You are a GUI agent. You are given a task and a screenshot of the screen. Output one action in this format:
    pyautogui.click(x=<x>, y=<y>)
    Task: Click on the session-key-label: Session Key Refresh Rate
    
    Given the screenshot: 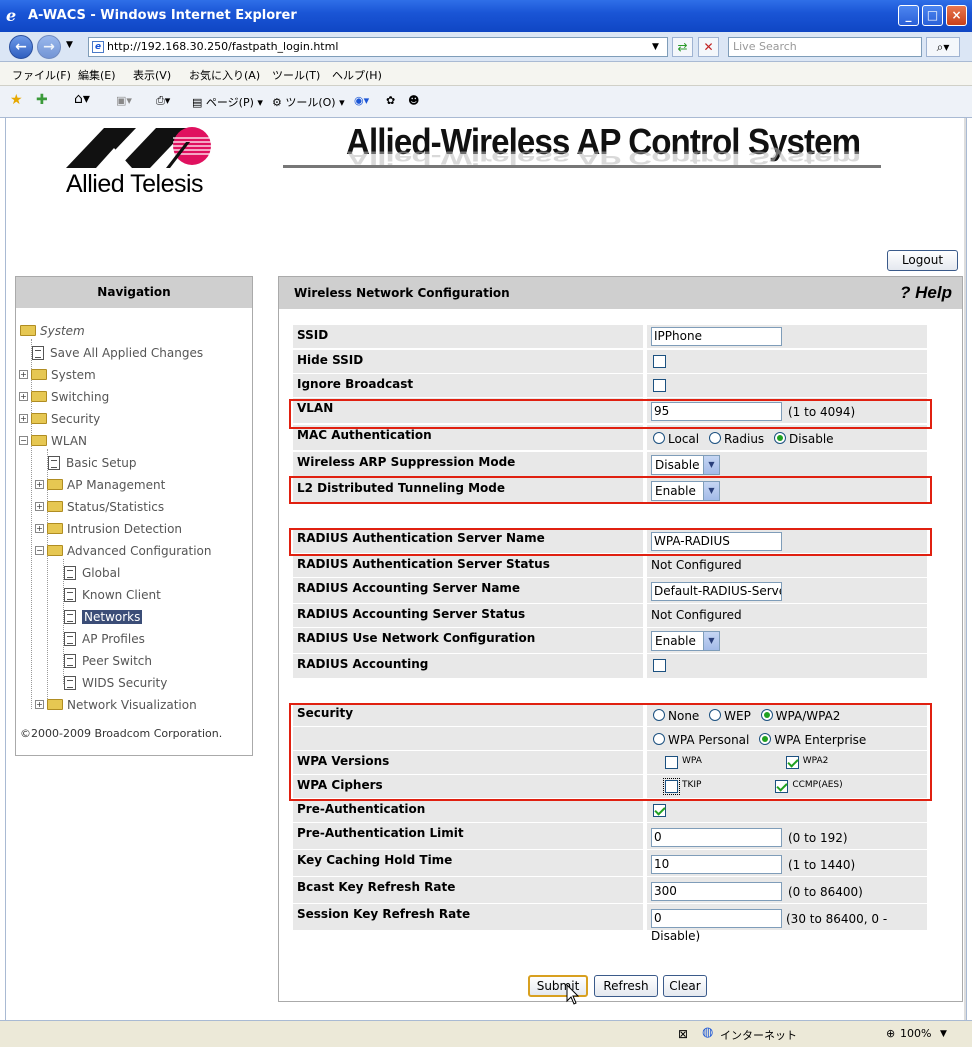 What is the action you would take?
    pyautogui.click(x=469, y=917)
    